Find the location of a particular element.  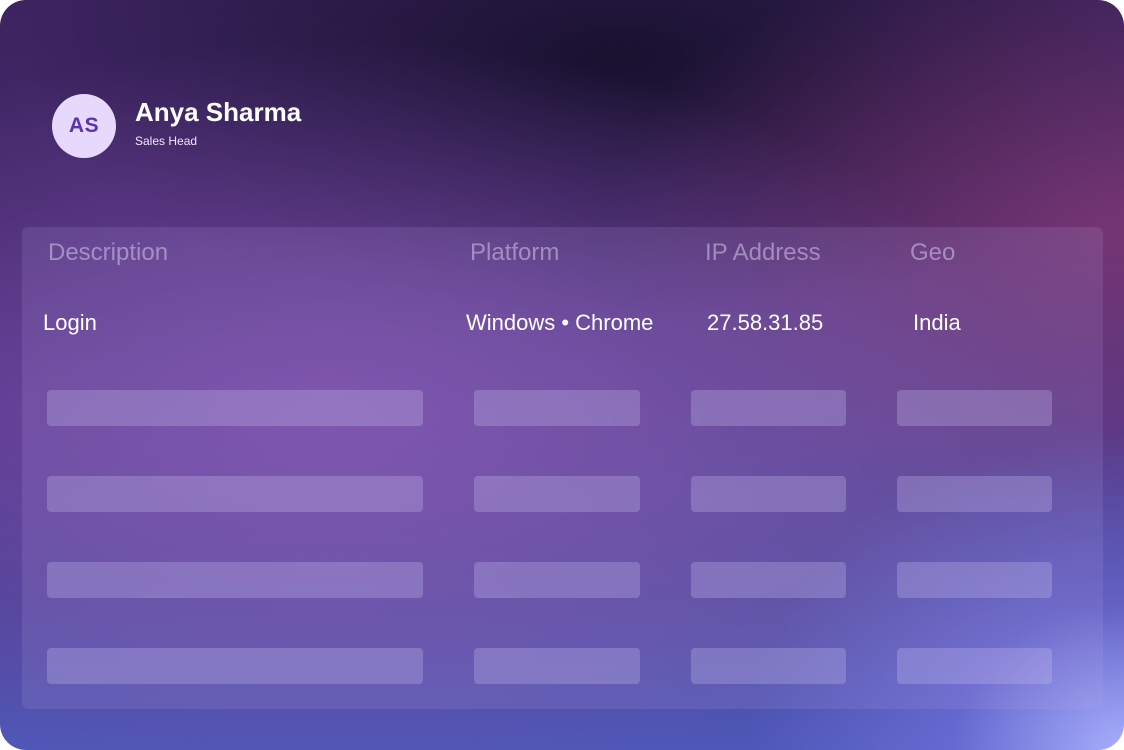

cell-description: Login is located at coordinates (70, 322).